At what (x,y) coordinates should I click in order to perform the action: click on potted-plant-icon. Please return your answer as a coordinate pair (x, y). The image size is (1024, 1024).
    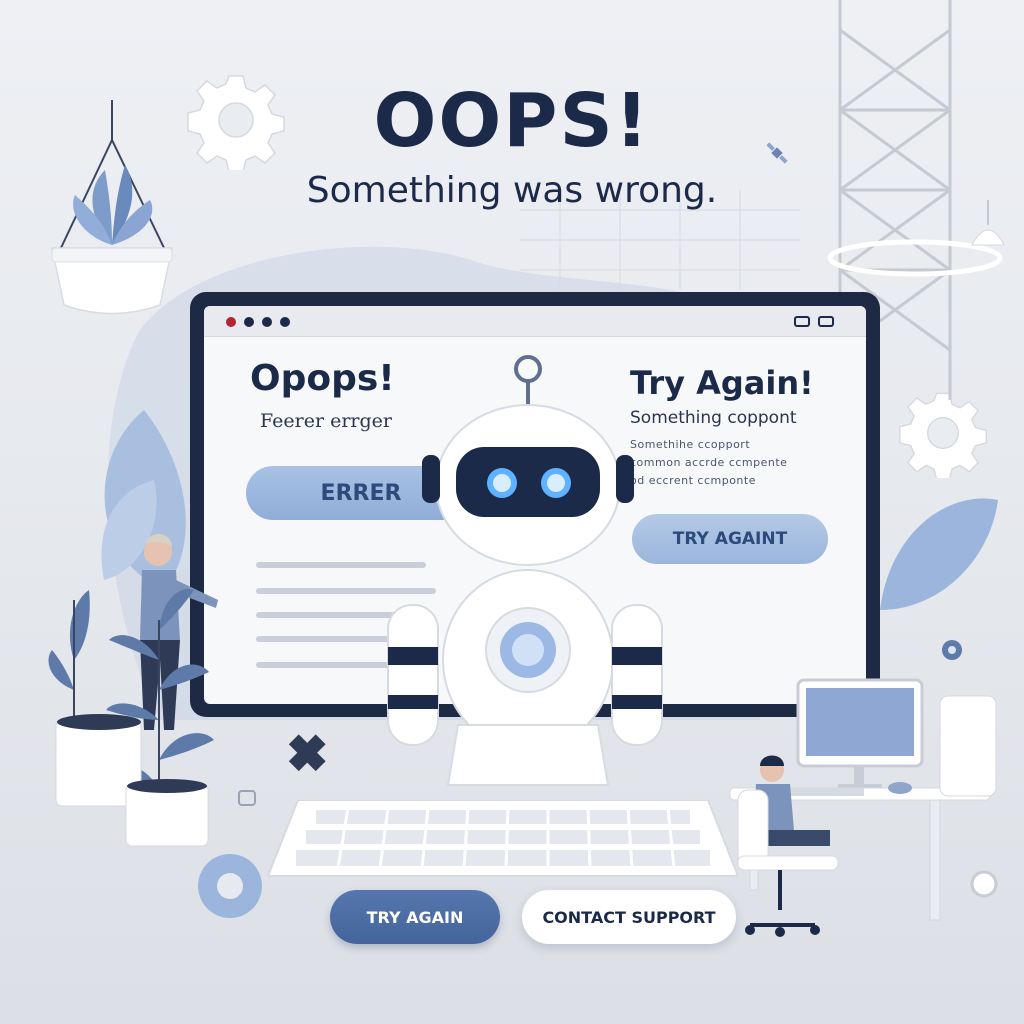
    Looking at the image, I should click on (131, 718).